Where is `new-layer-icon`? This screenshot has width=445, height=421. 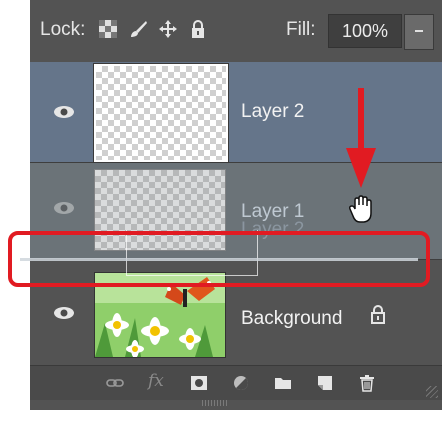 new-layer-icon is located at coordinates (325, 383).